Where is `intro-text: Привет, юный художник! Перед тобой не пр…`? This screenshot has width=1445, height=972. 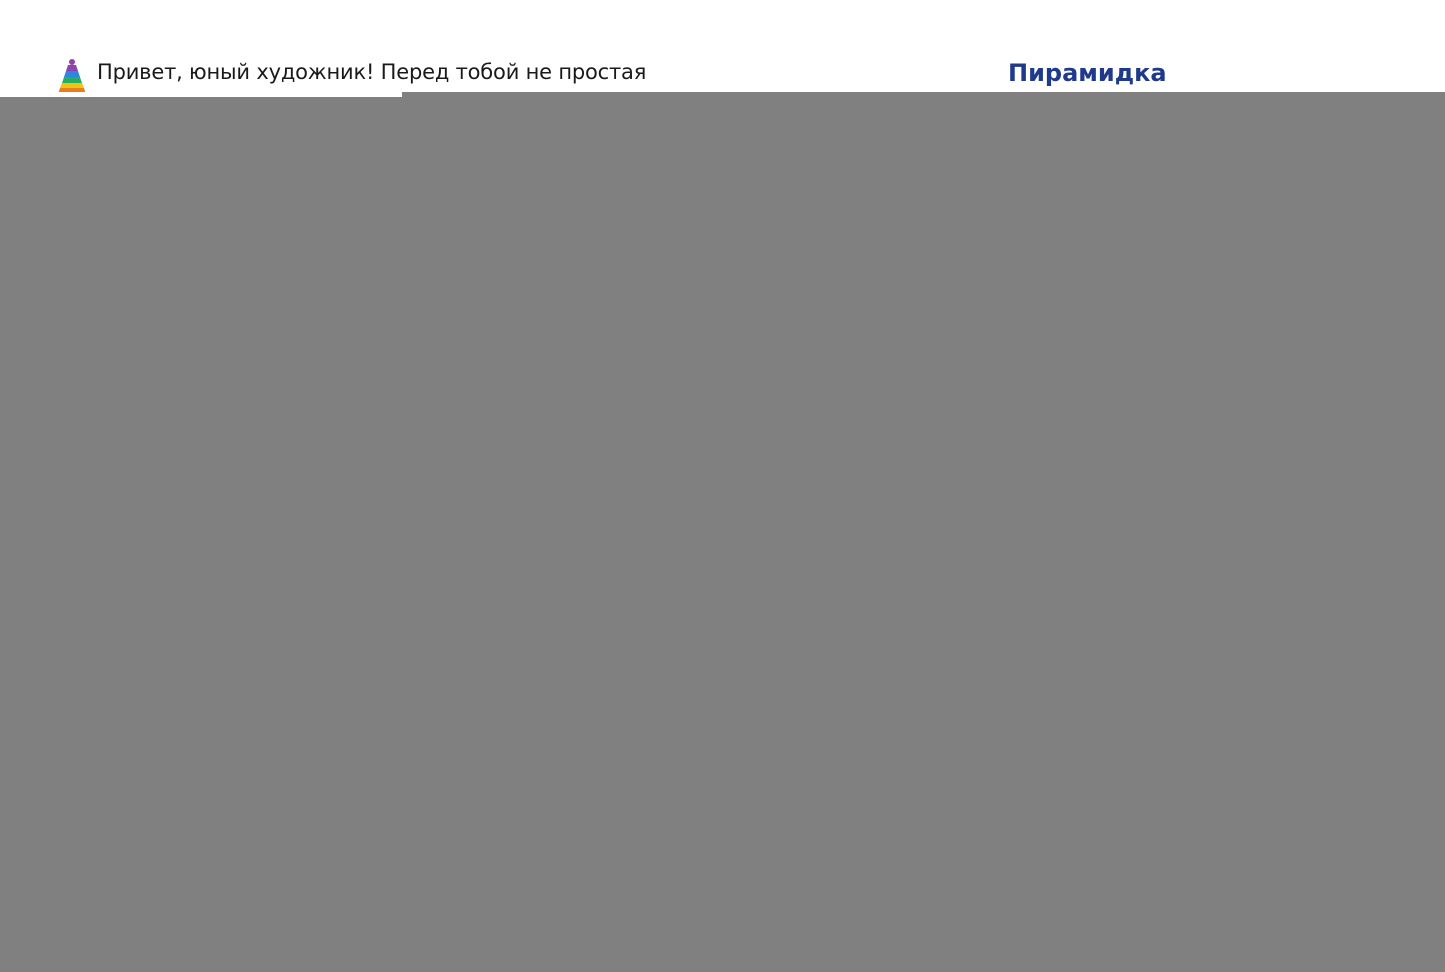
intro-text: Привет, юный художник! Перед тобой не пр… is located at coordinates (372, 72).